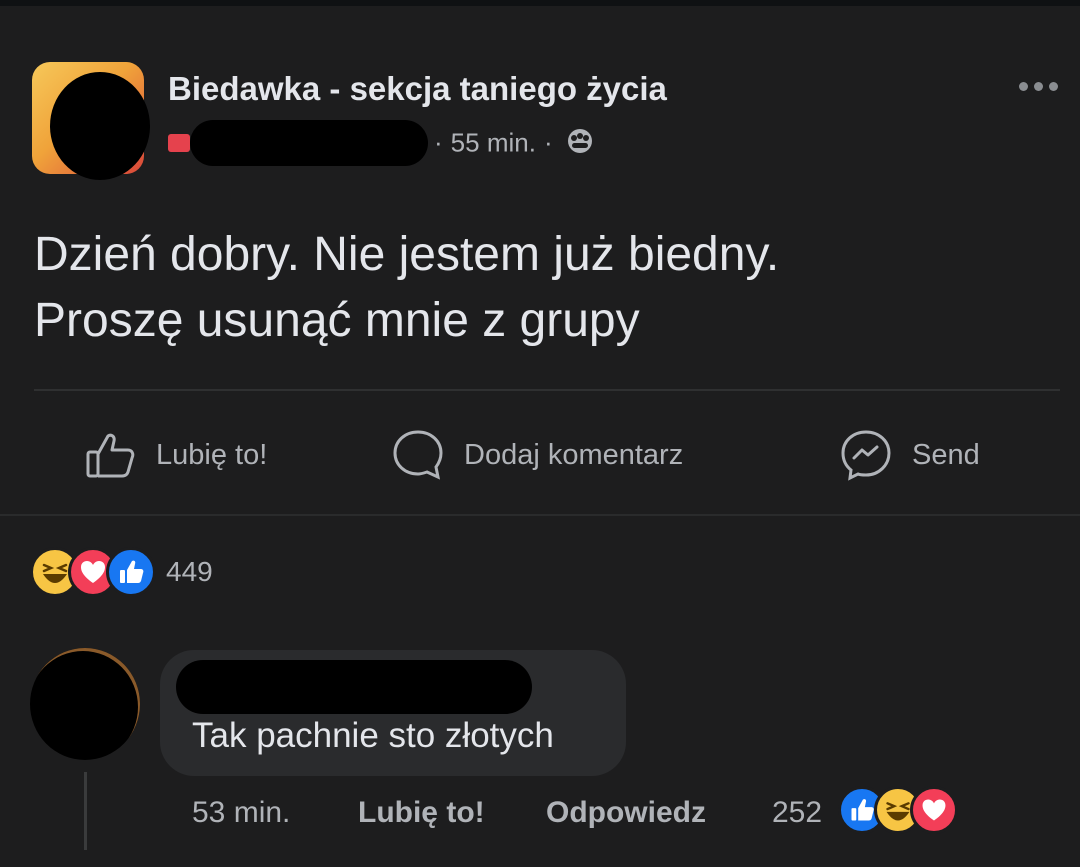 The height and width of the screenshot is (867, 1080). I want to click on messenger-icon, so click(866, 455).